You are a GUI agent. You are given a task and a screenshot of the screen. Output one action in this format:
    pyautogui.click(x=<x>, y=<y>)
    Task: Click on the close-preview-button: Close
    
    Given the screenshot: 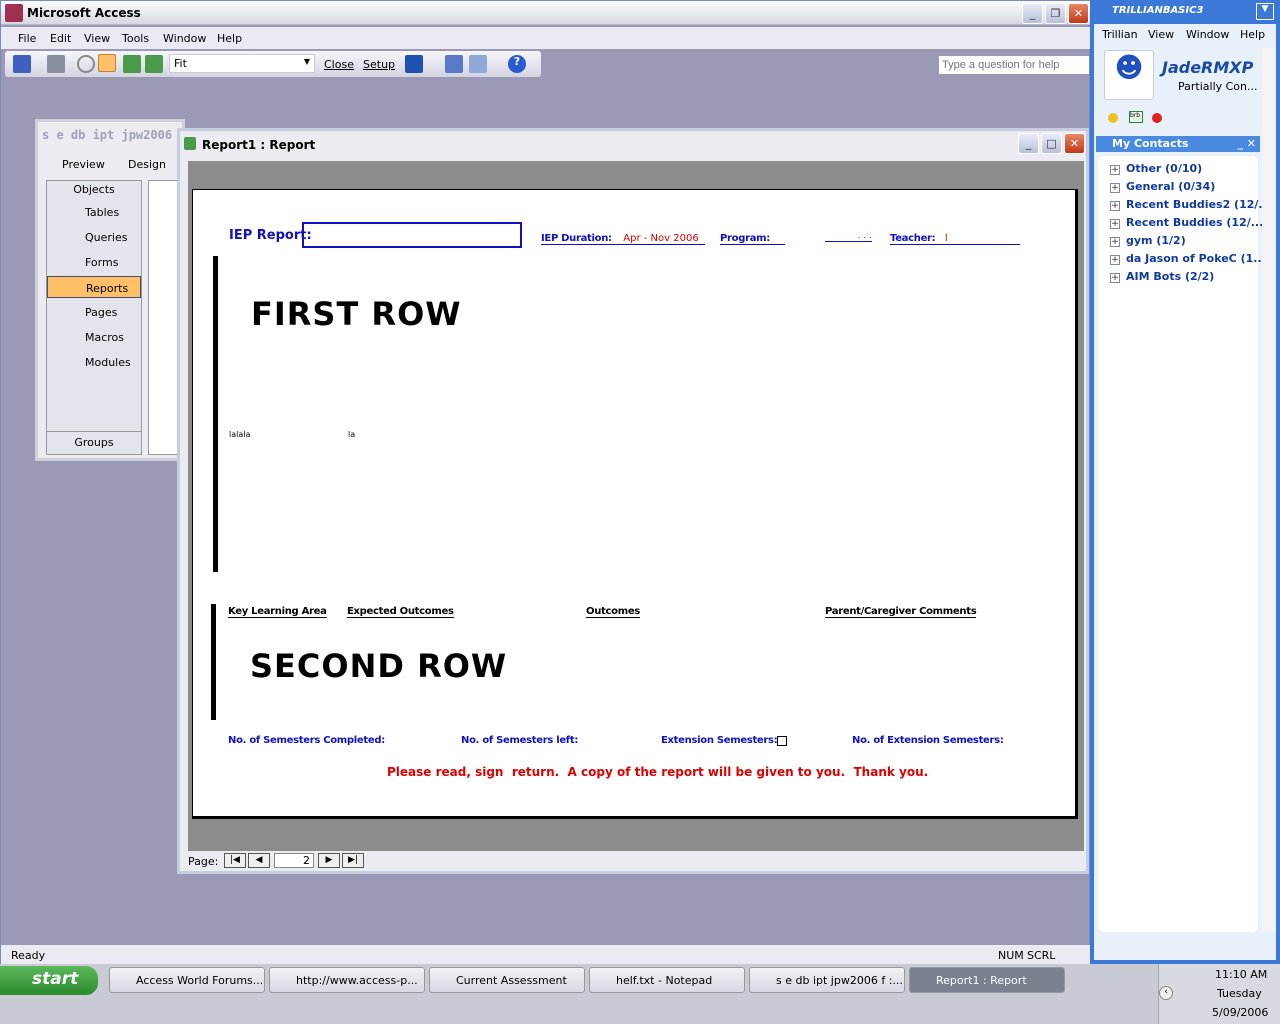 What is the action you would take?
    pyautogui.click(x=339, y=64)
    